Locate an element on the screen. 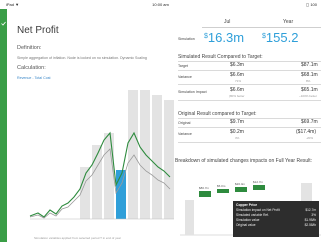  history-bar is located at coordinates (109, 176).